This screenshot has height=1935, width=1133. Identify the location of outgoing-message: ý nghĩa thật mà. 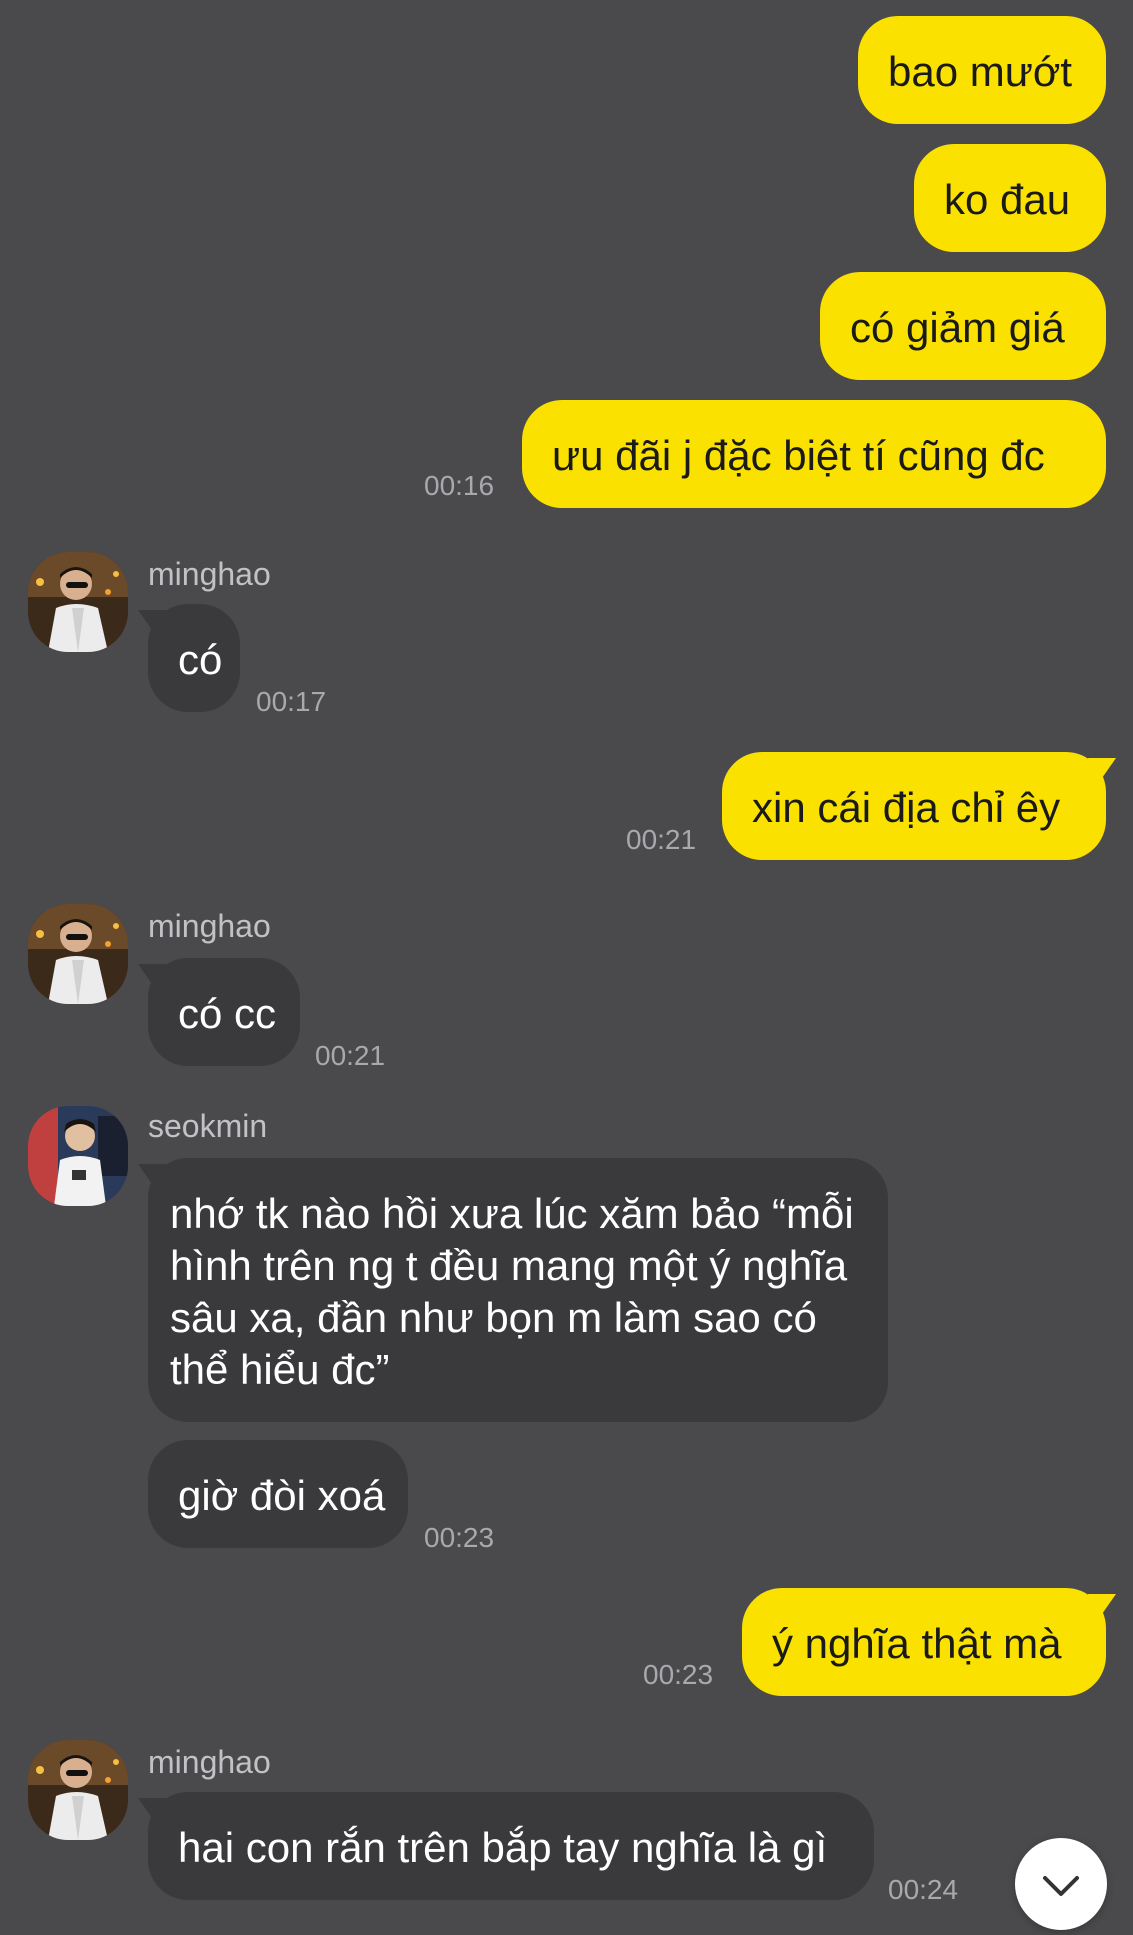
(924, 1642).